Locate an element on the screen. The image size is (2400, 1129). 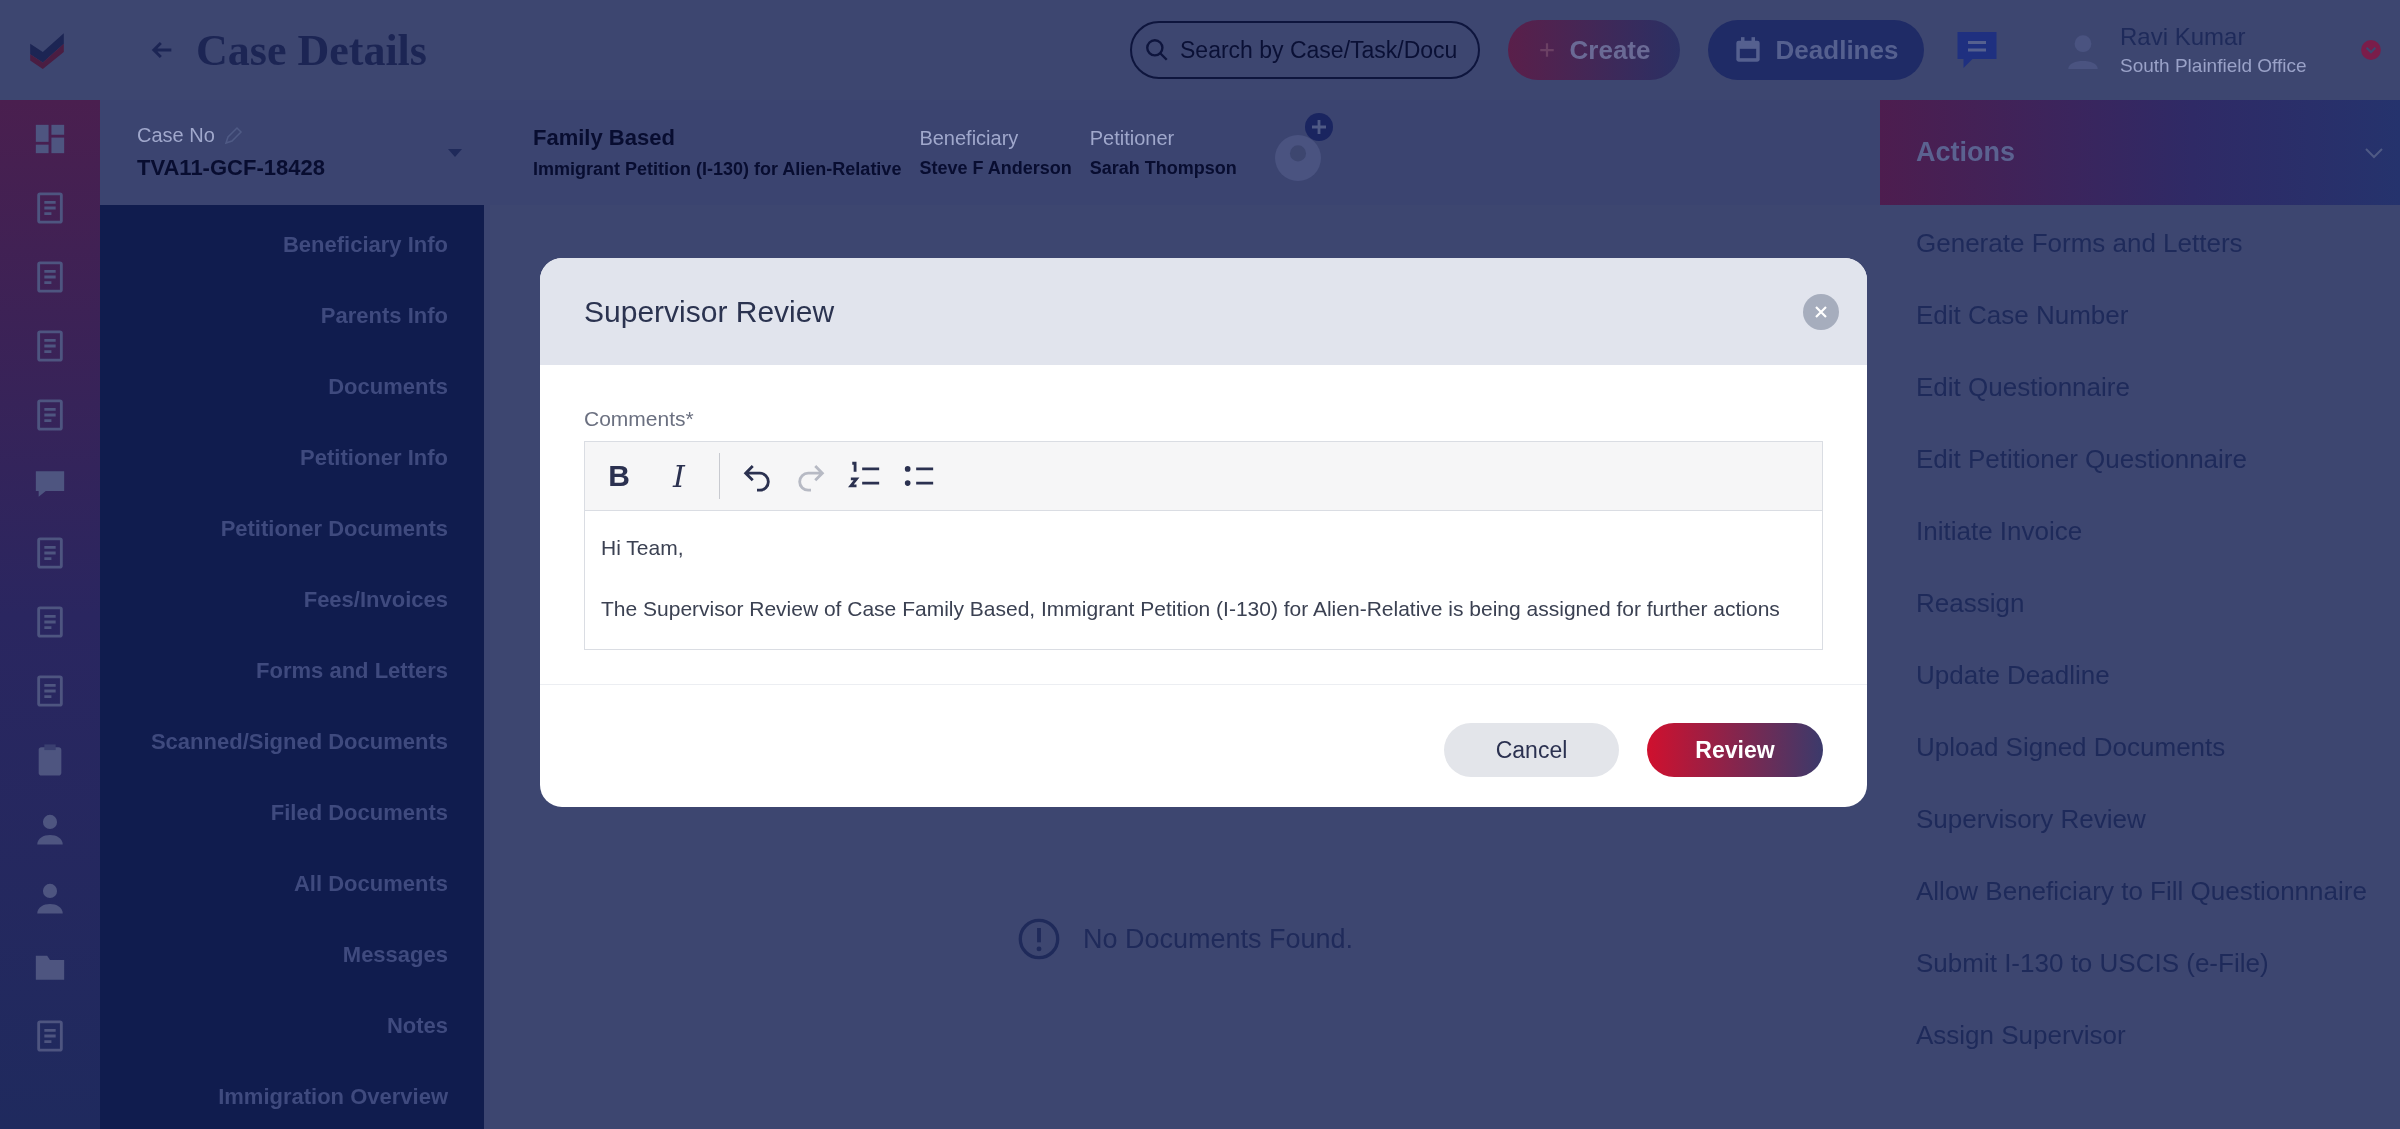
case-subtitle: Immigrant Petition (I-130) for Alien-Relative is located at coordinates (717, 169).